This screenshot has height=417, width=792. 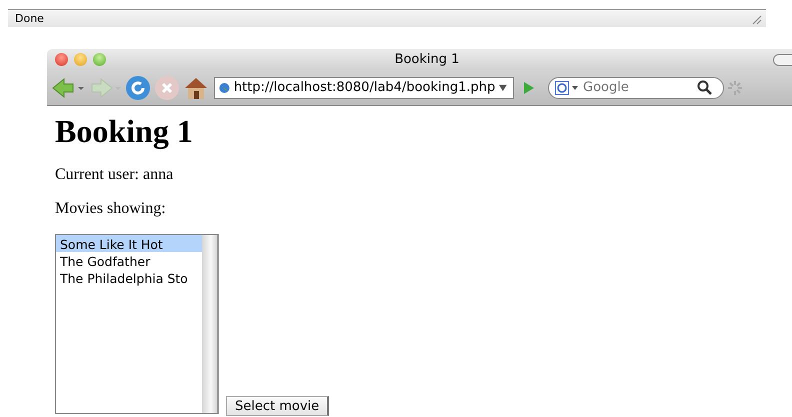 What do you see at coordinates (129, 260) in the screenshot?
I see `movie-option: The Godfather` at bounding box center [129, 260].